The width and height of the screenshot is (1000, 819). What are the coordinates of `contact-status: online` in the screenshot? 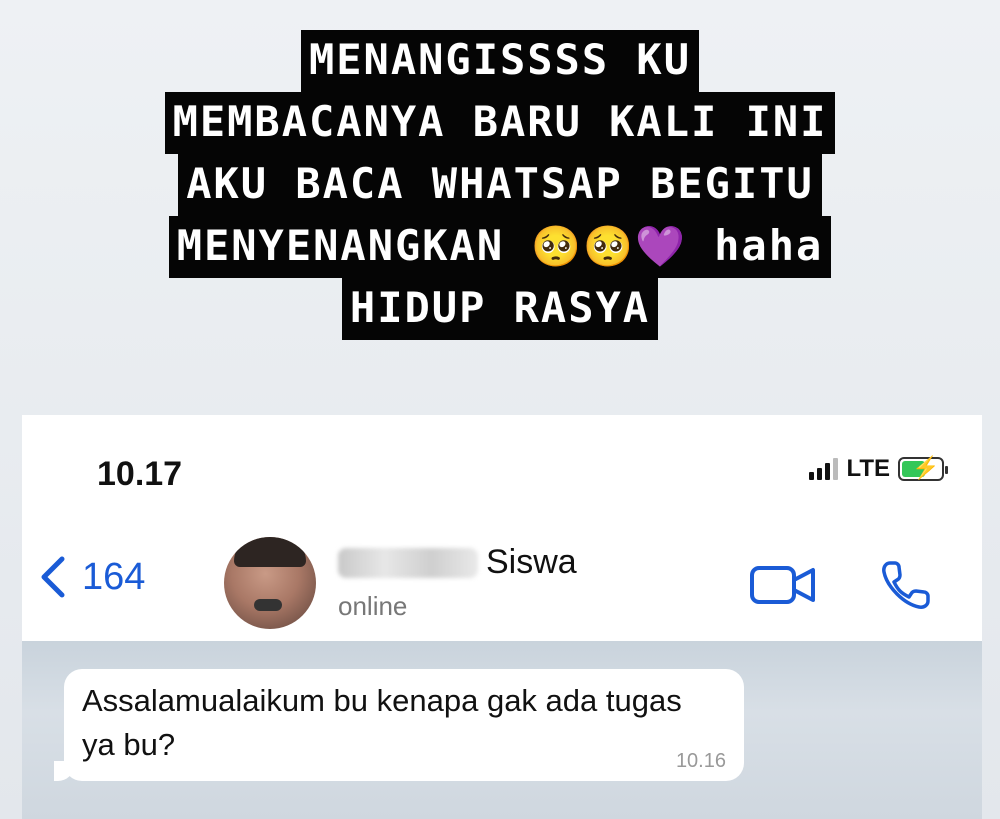 It's located at (373, 606).